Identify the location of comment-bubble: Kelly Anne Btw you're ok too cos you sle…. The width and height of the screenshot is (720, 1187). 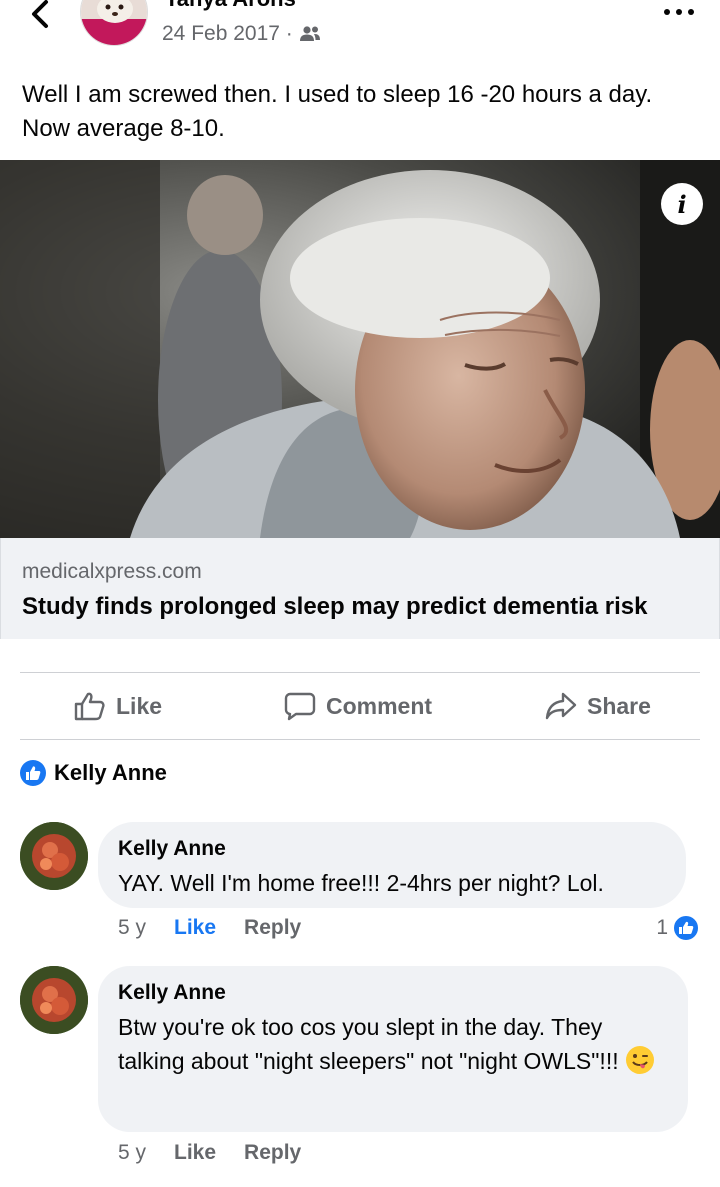
(393, 1049).